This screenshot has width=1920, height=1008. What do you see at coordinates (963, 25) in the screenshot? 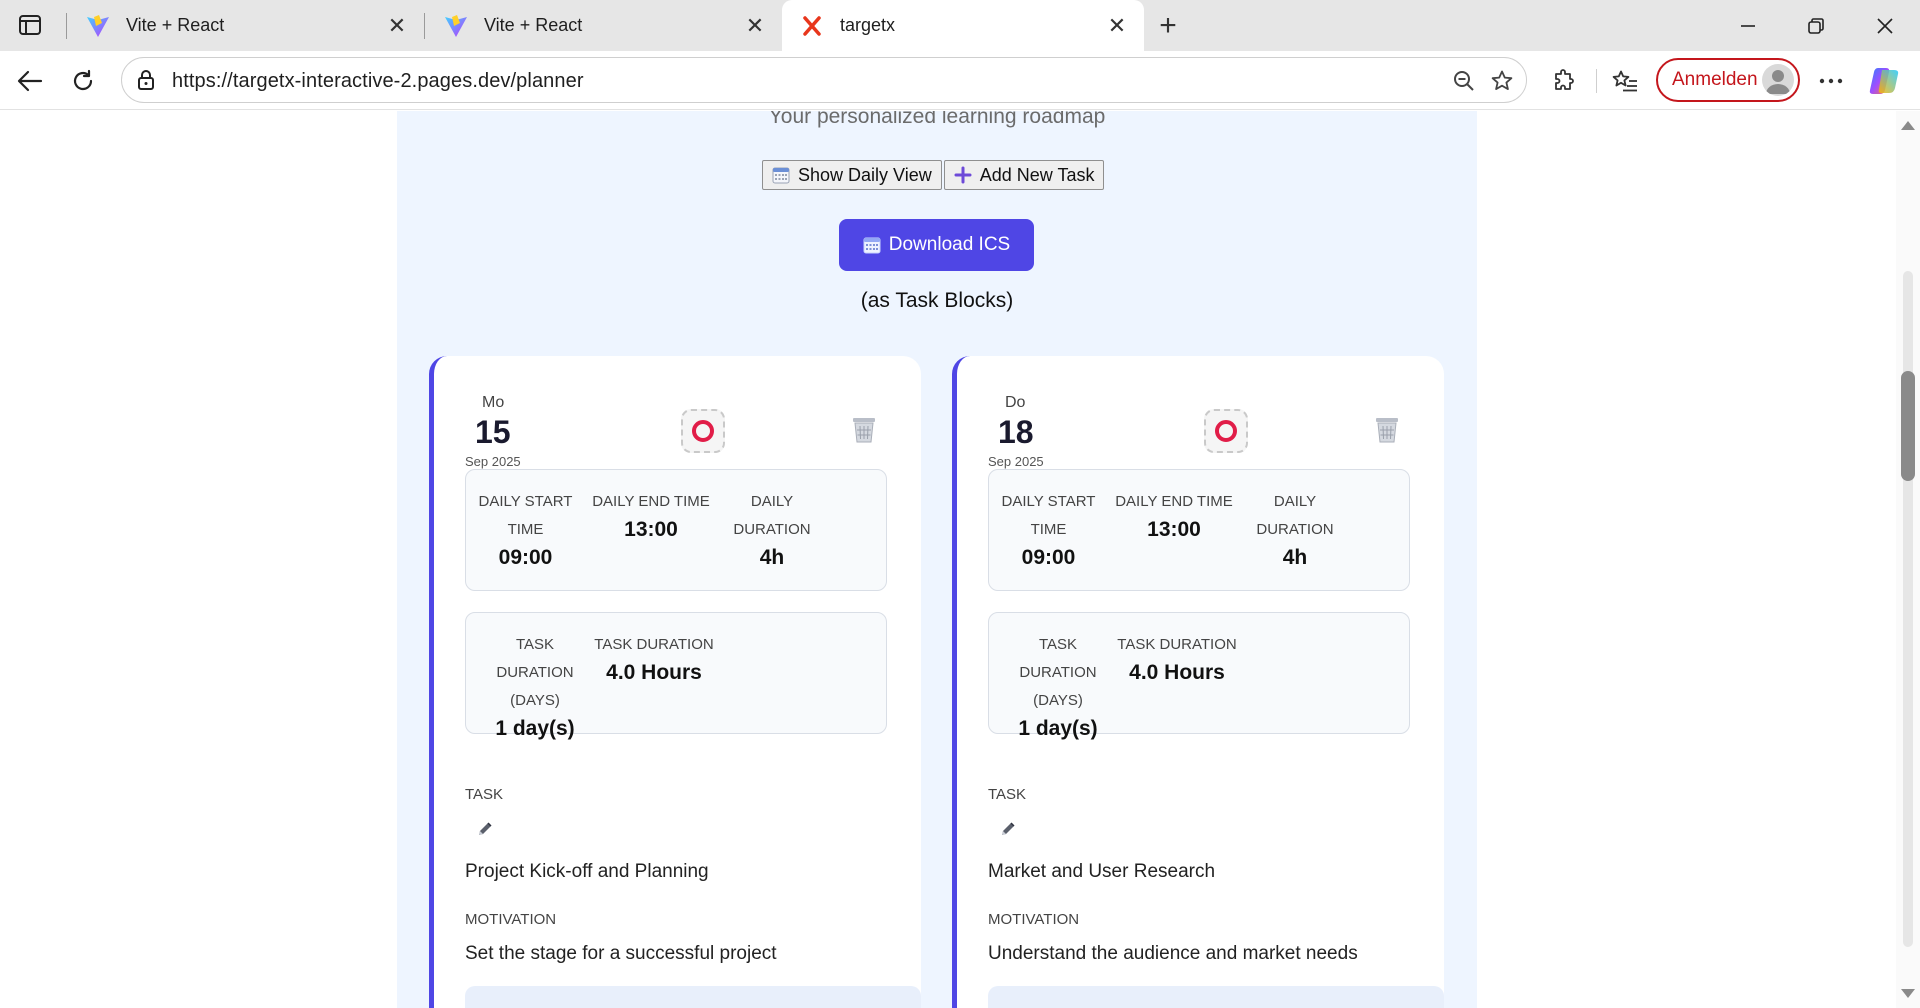
I see `tab-targetx: targetx ✕` at bounding box center [963, 25].